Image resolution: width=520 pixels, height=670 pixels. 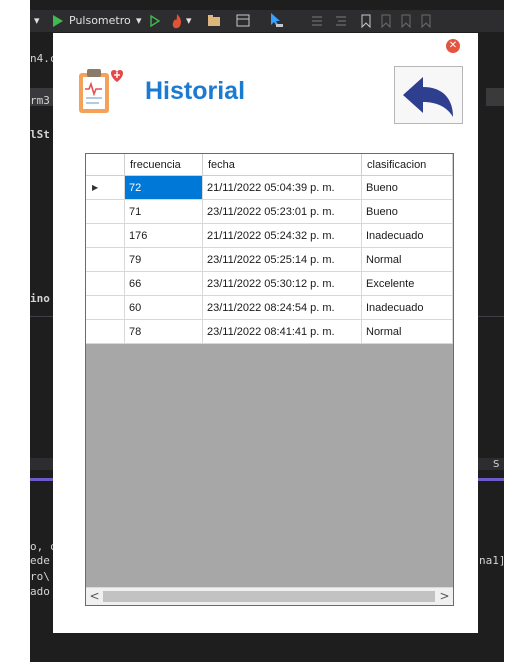 I want to click on next-bookmark-icon, so click(x=406, y=21).